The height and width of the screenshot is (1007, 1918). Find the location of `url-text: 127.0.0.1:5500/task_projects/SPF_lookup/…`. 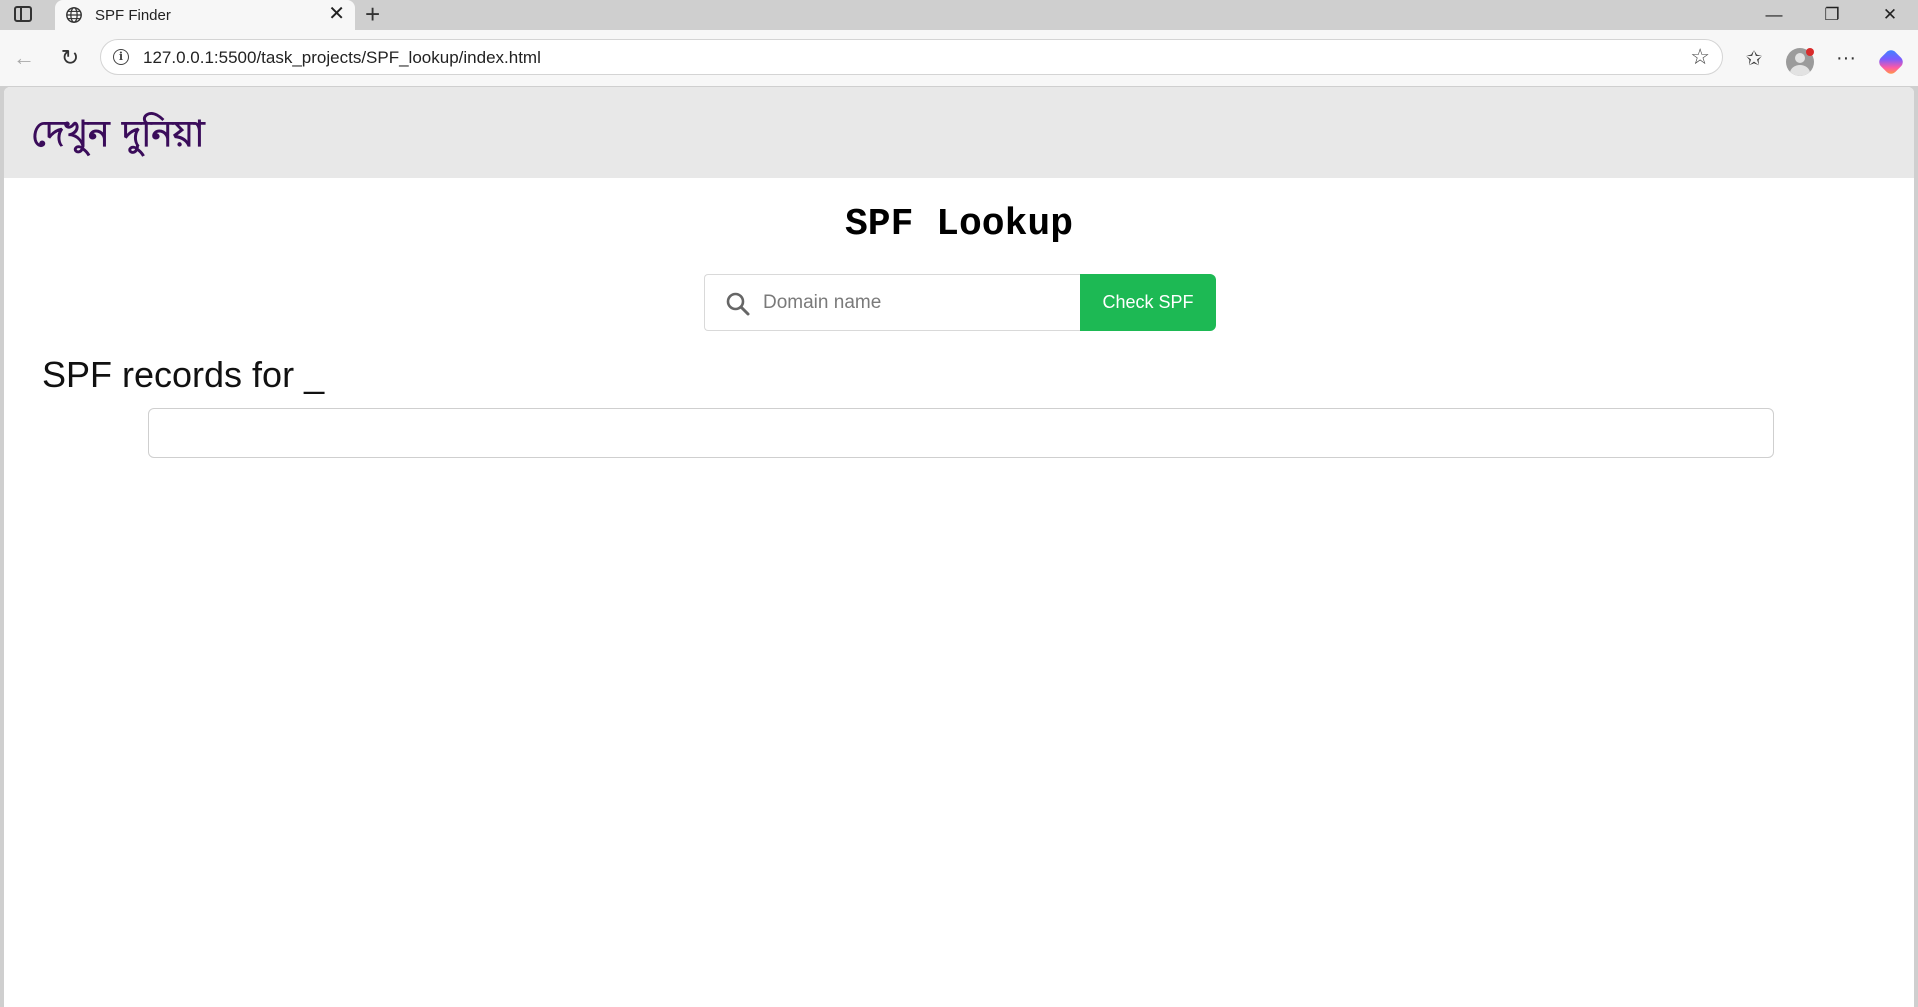

url-text: 127.0.0.1:5500/task_projects/SPF_lookup/… is located at coordinates (342, 58).